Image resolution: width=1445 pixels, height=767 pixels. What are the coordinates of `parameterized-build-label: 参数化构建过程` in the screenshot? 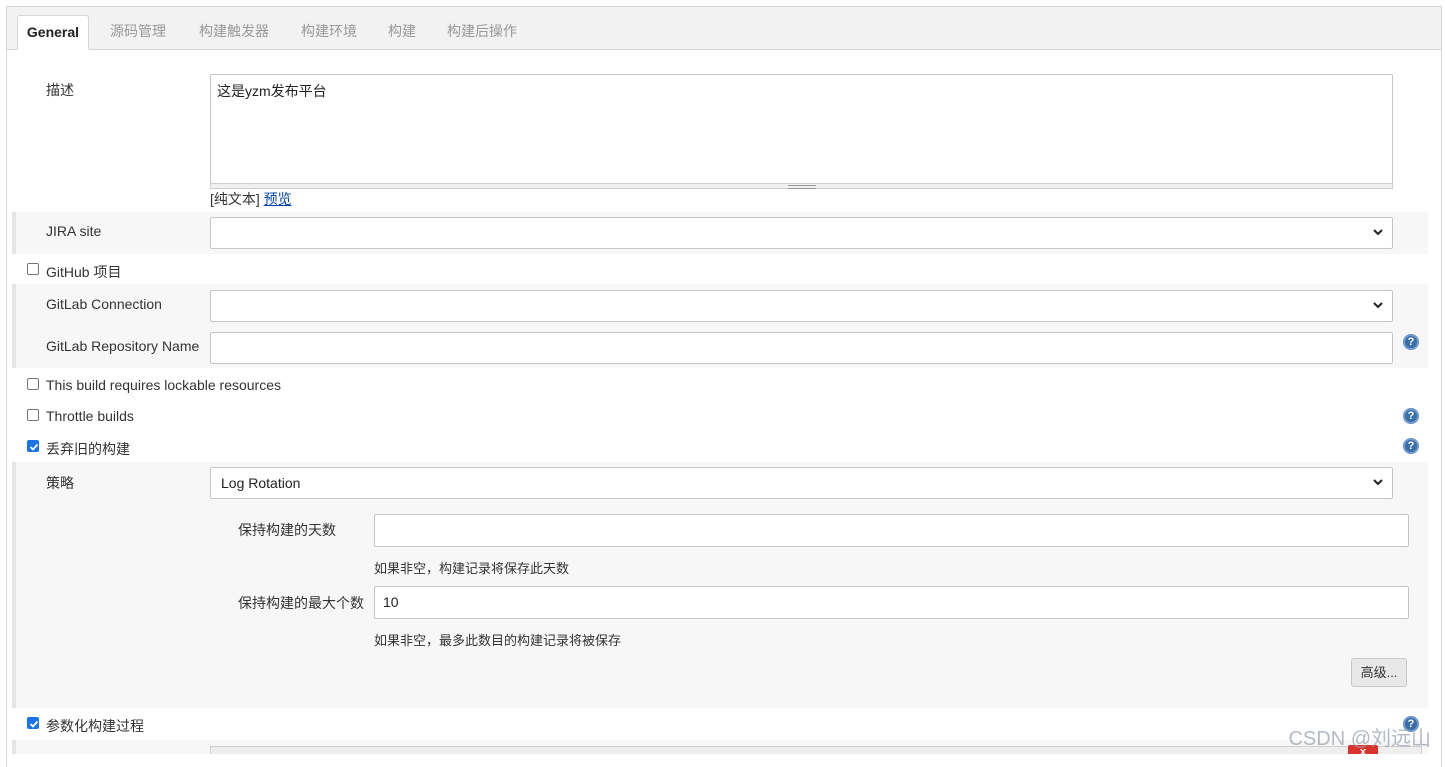 It's located at (95, 726).